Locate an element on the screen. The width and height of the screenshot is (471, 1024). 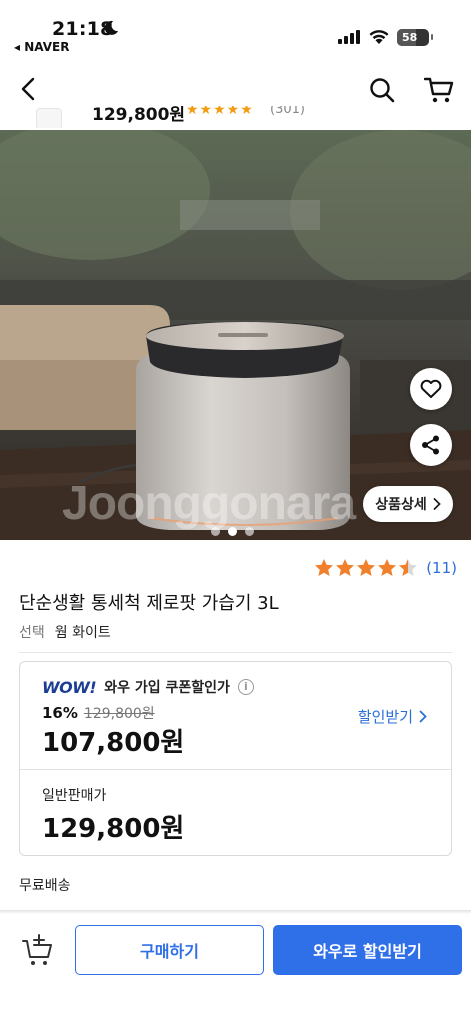
normal-price-label: 일반판매가 is located at coordinates (74, 796).